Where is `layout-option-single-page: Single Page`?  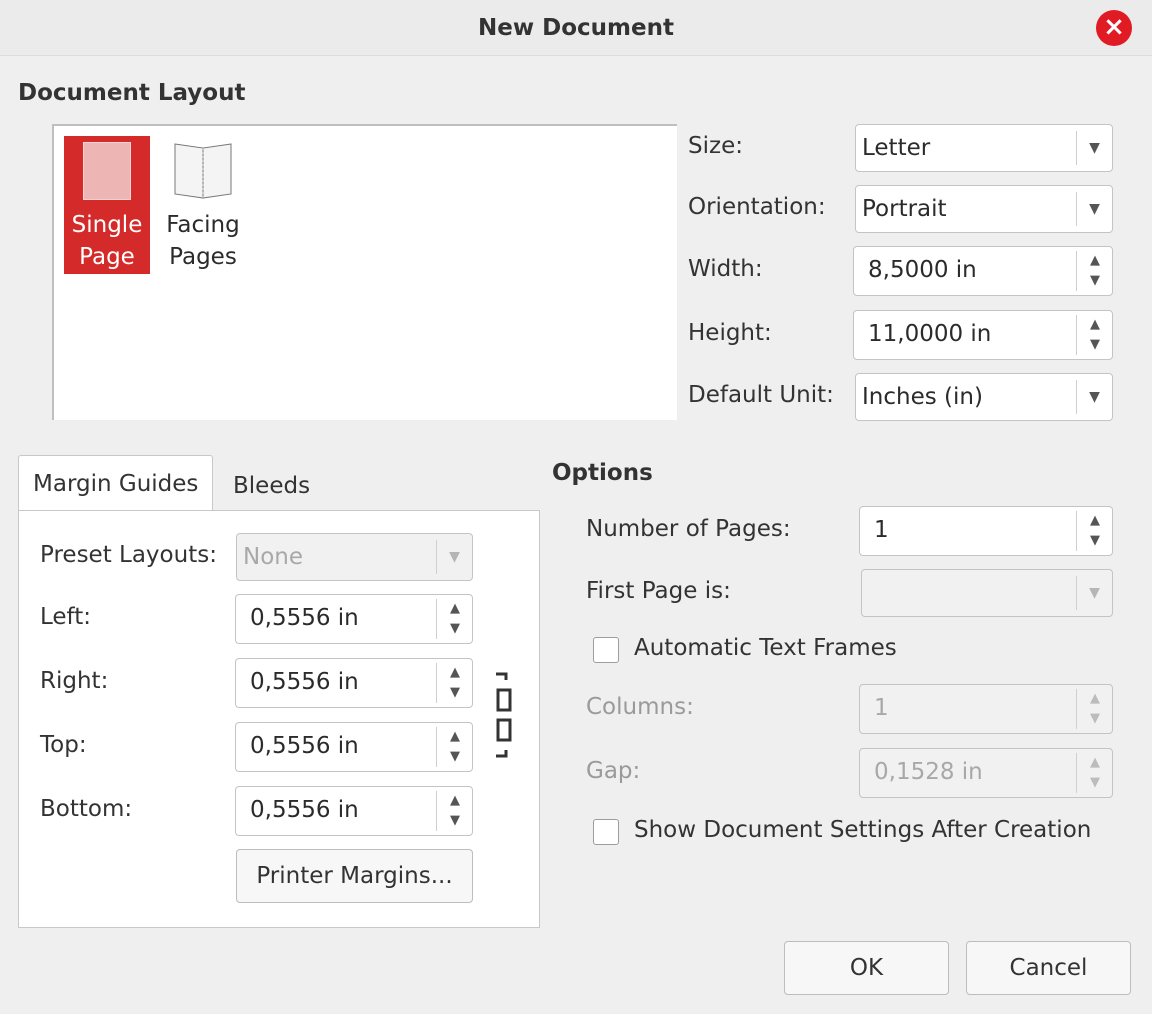 layout-option-single-page: Single Page is located at coordinates (107, 205).